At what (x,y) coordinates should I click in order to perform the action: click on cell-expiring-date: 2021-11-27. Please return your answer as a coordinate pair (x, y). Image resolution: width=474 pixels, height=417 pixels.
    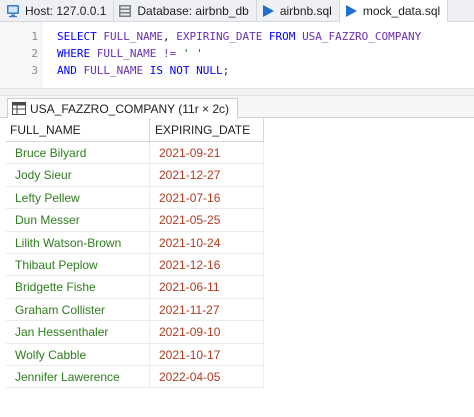
    Looking at the image, I should click on (207, 309).